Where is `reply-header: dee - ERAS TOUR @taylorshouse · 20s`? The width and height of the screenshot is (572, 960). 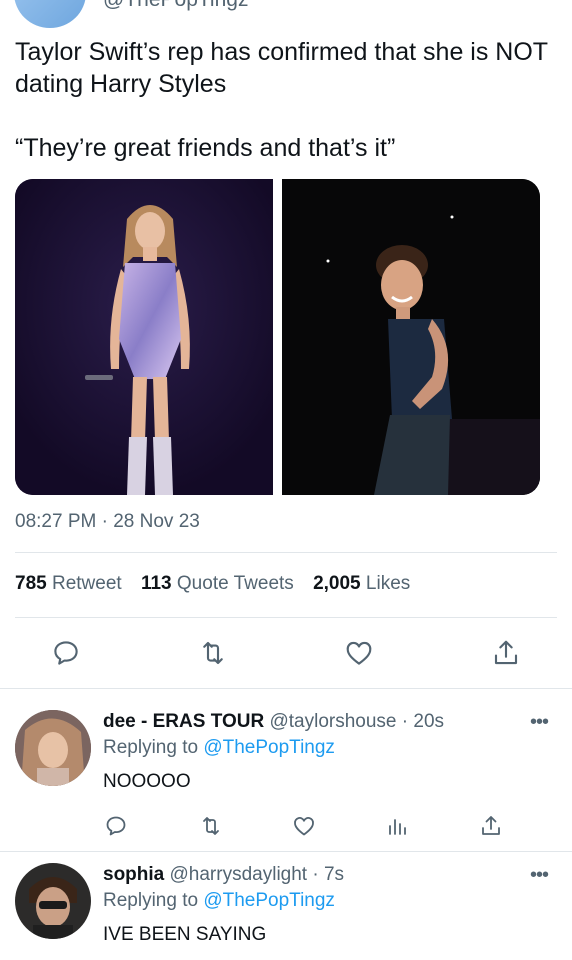
reply-header: dee - ERAS TOUR @taylorshouse · 20s is located at coordinates (273, 722).